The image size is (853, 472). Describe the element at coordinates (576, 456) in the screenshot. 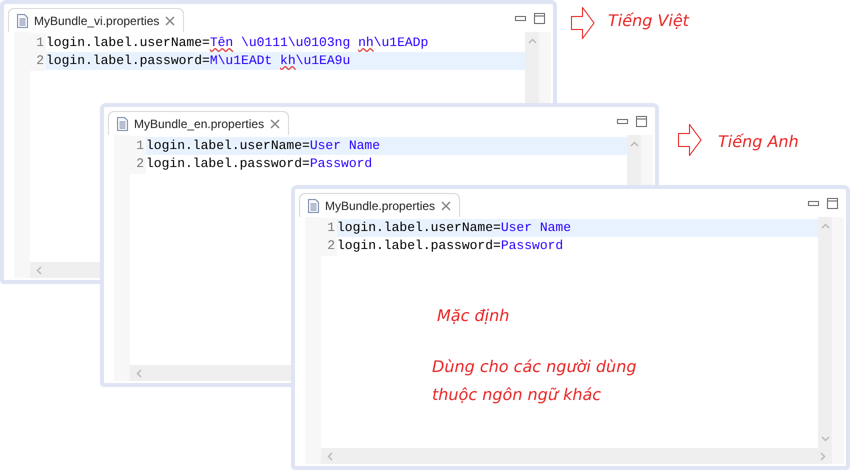

I see `horizontal-scrollbar` at that location.